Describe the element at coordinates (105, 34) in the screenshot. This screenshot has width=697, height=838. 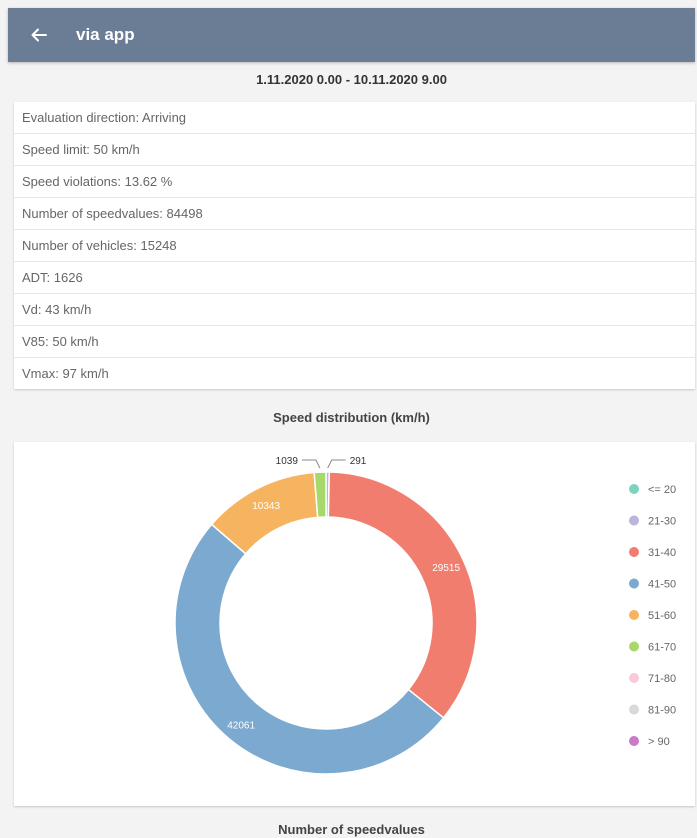
I see `page-title: via app` at that location.